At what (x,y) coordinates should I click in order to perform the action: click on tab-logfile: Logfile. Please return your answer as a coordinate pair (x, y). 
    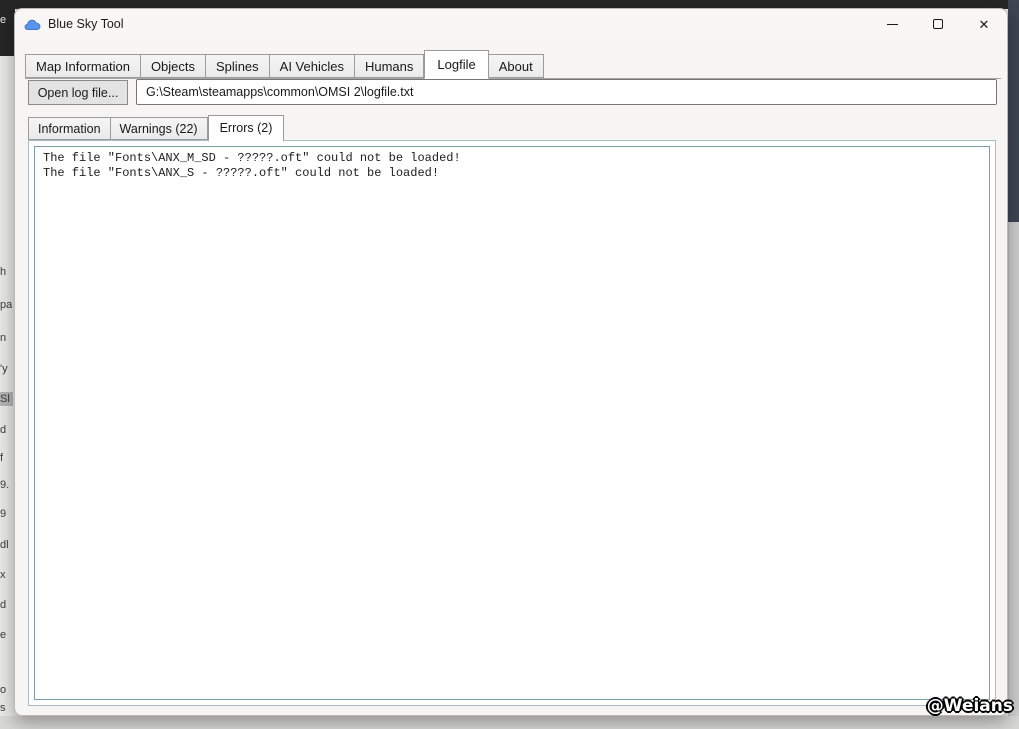
    Looking at the image, I should click on (456, 64).